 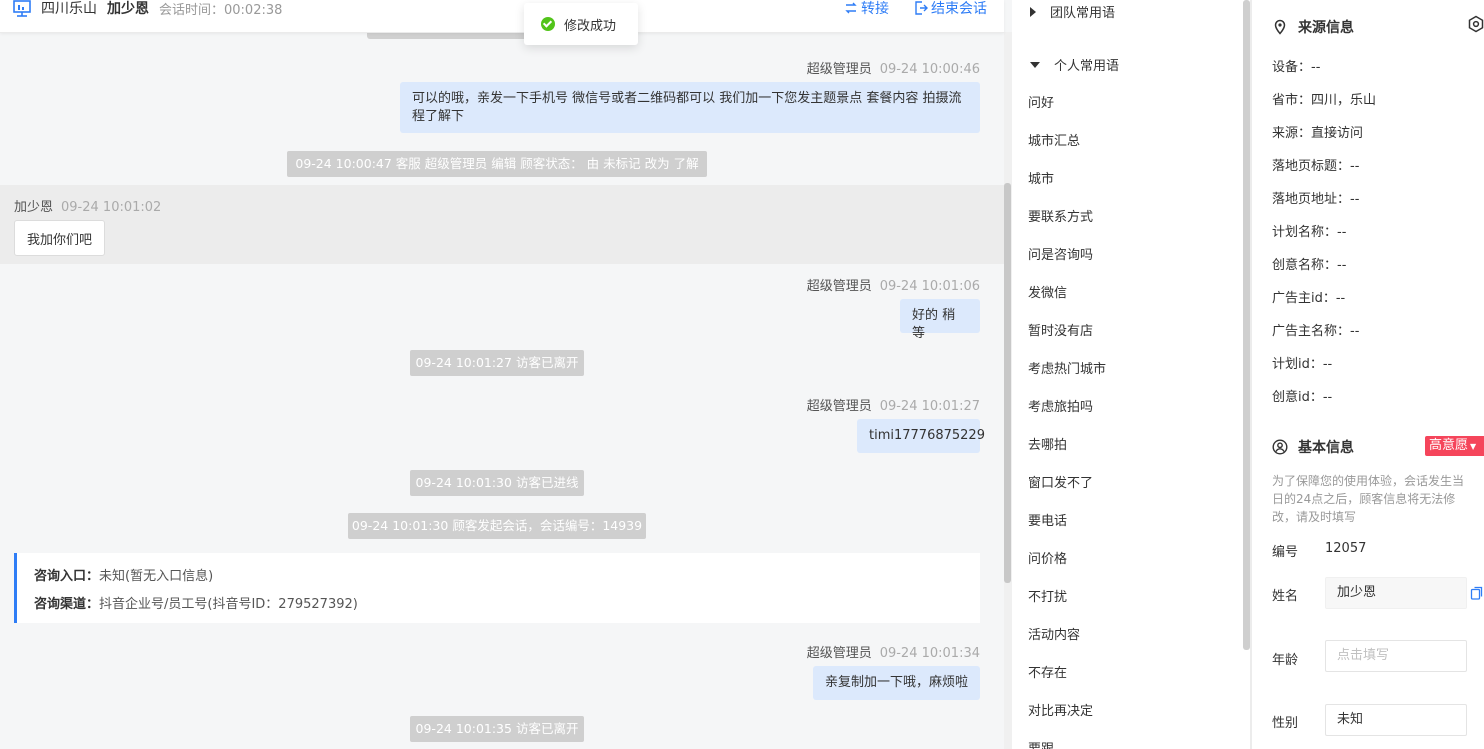 I want to click on system-message: 09-24 10:01:30 访客已进线, so click(x=497, y=483).